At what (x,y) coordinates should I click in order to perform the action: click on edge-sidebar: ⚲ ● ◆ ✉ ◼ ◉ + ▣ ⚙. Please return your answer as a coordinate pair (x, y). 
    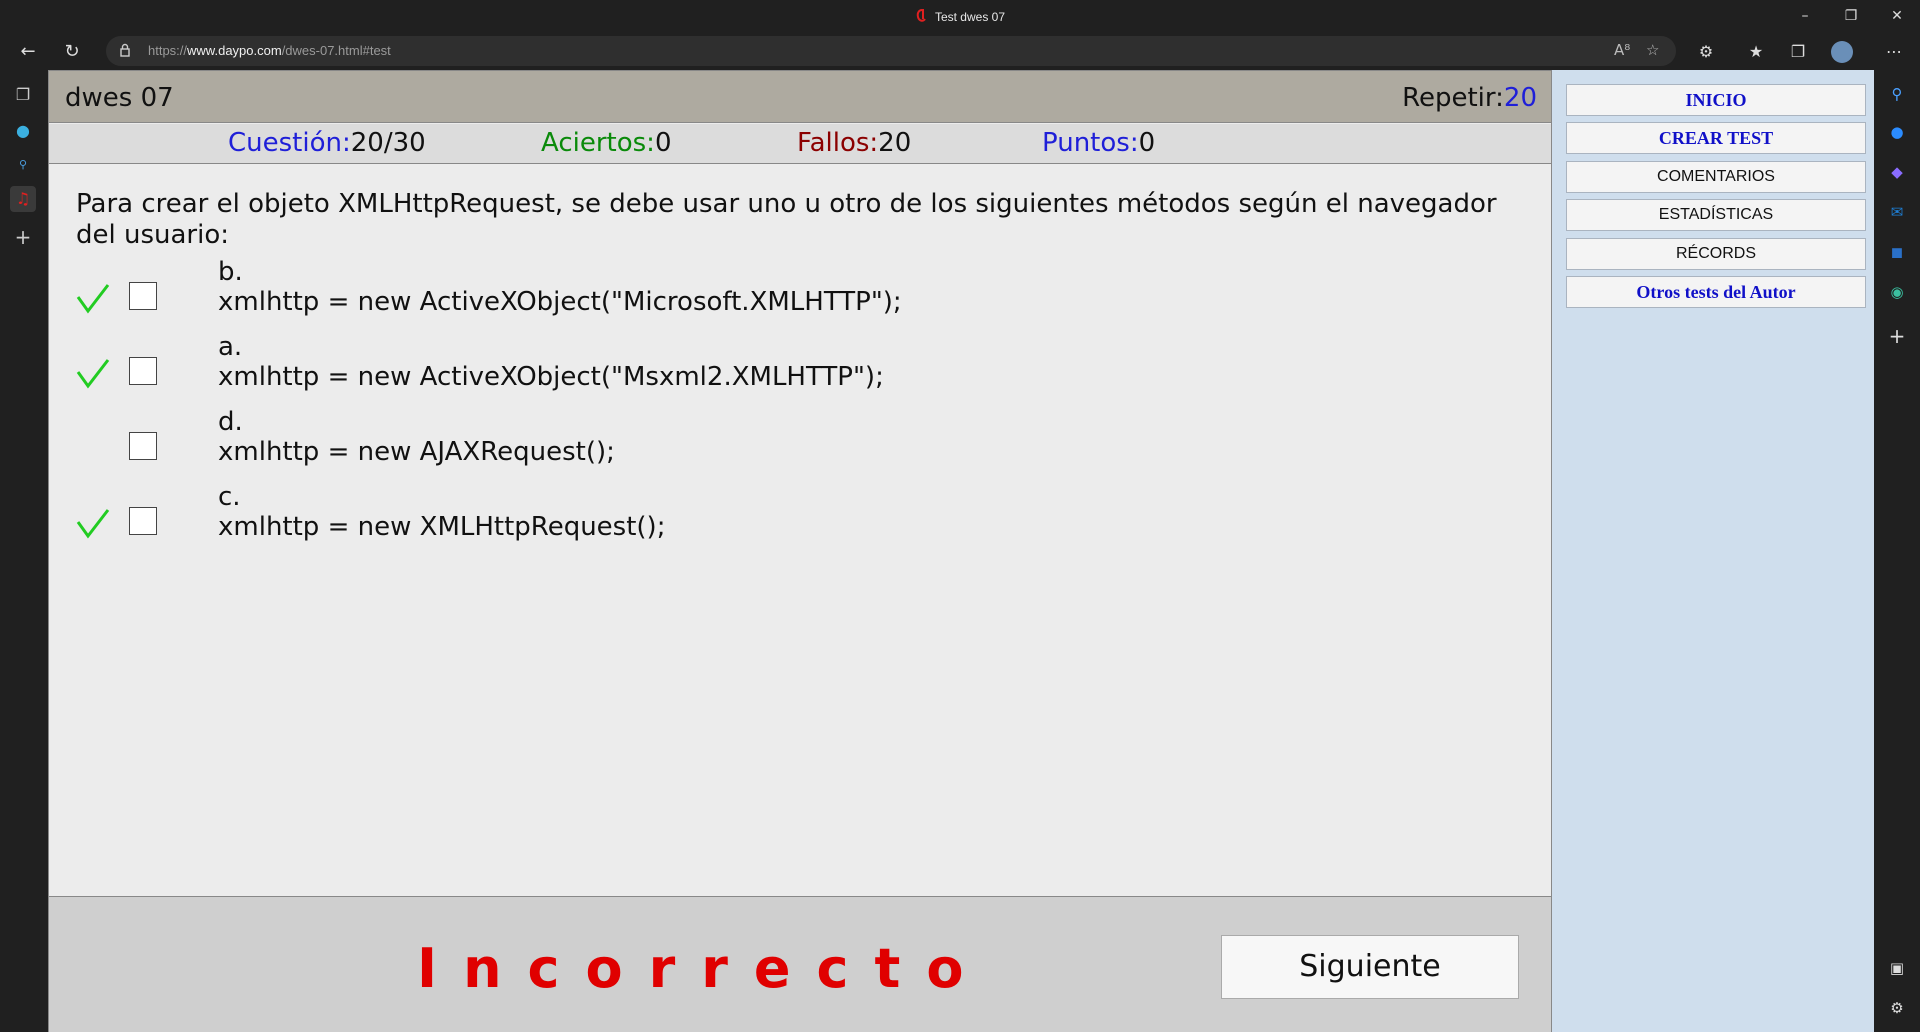
    Looking at the image, I should click on (1897, 551).